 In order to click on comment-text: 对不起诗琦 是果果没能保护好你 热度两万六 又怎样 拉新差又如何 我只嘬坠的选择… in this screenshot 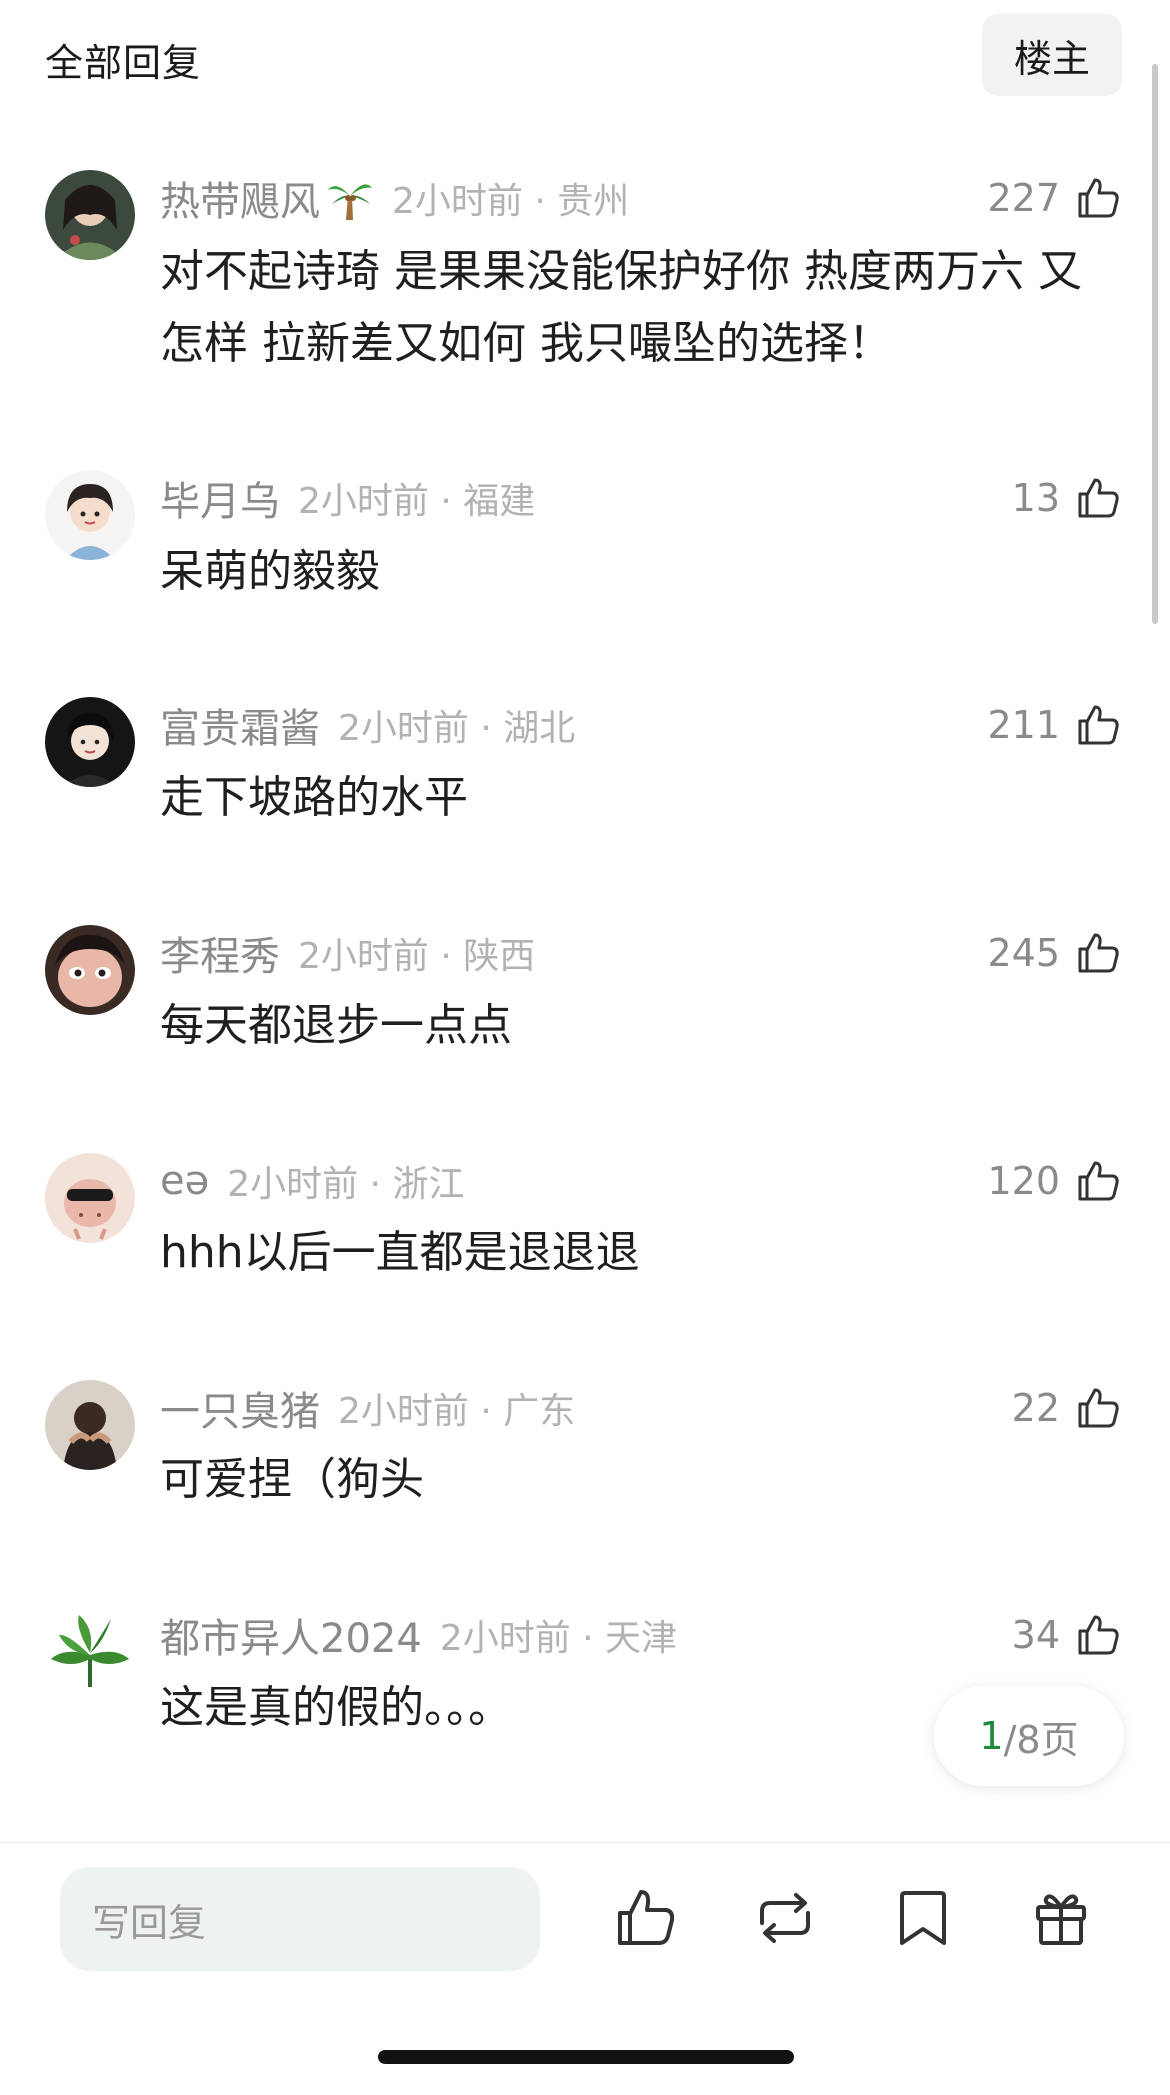, I will do `click(621, 307)`.